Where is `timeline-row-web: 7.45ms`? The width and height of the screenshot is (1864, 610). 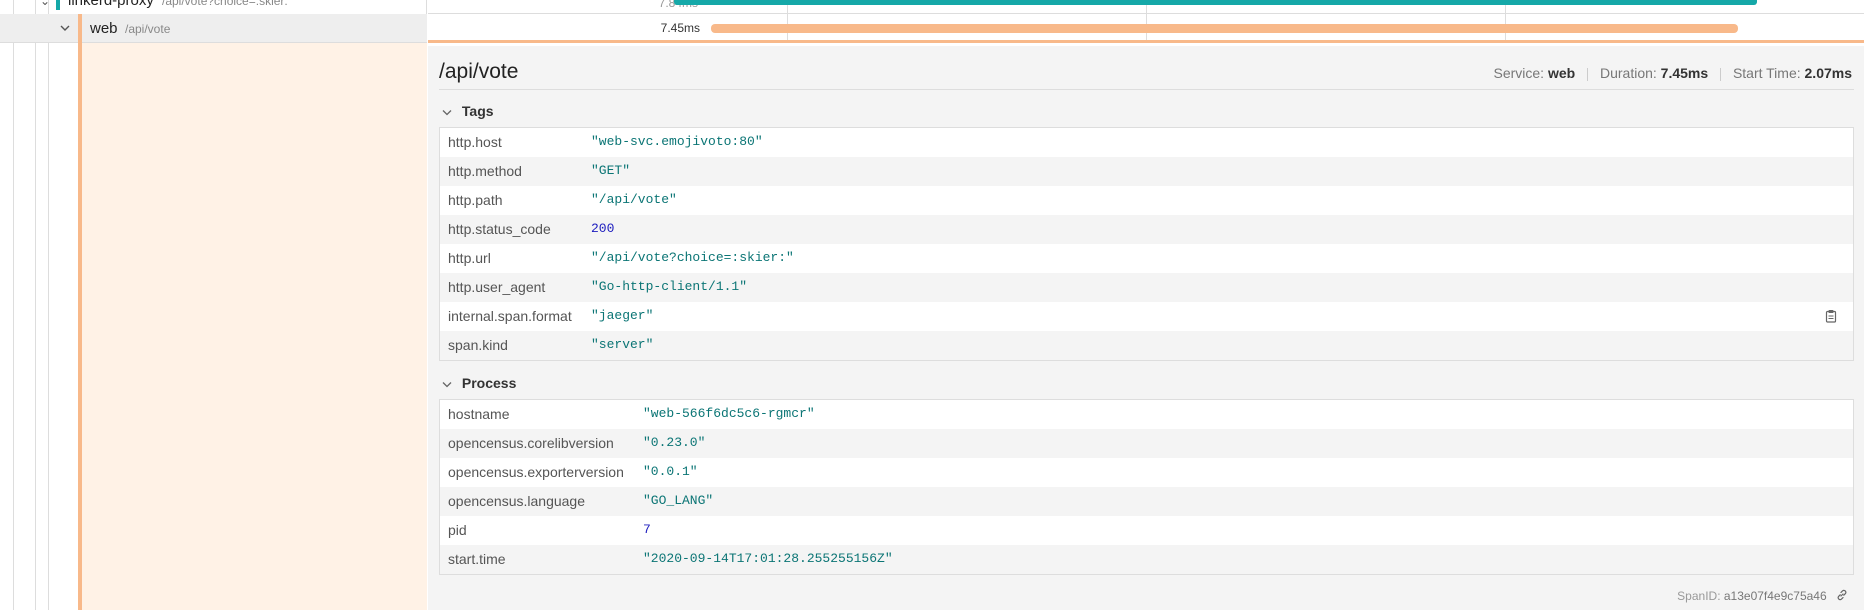 timeline-row-web: 7.45ms is located at coordinates (1146, 28).